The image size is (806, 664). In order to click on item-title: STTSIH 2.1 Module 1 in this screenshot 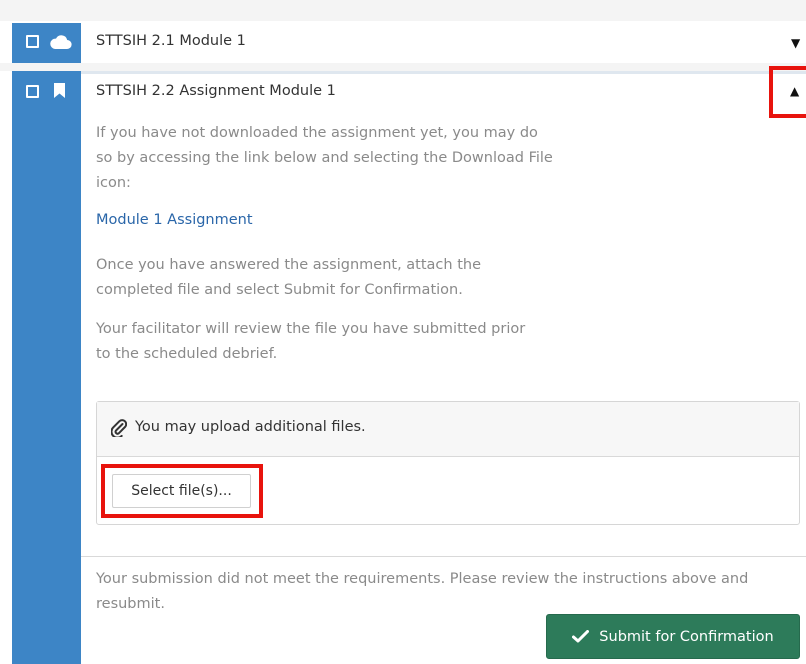, I will do `click(171, 41)`.